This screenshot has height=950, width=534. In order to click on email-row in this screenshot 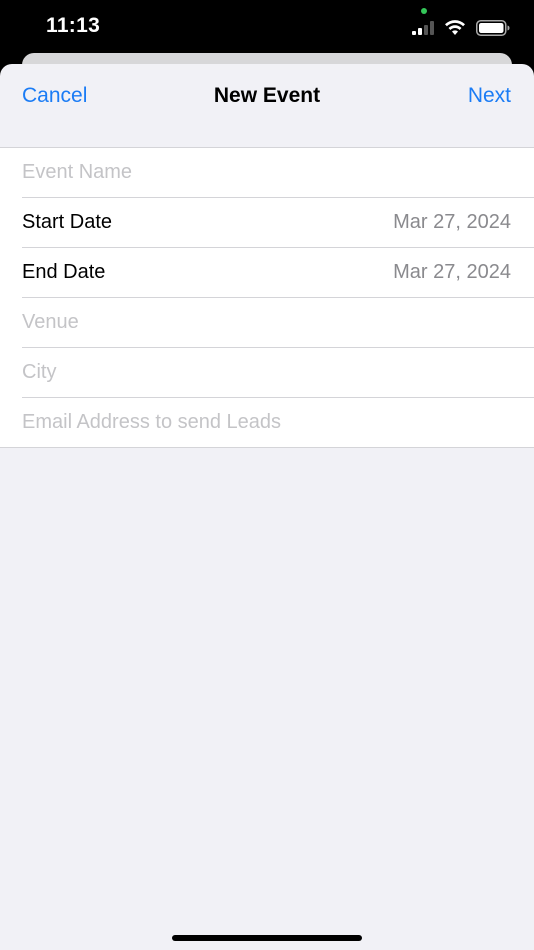, I will do `click(278, 422)`.